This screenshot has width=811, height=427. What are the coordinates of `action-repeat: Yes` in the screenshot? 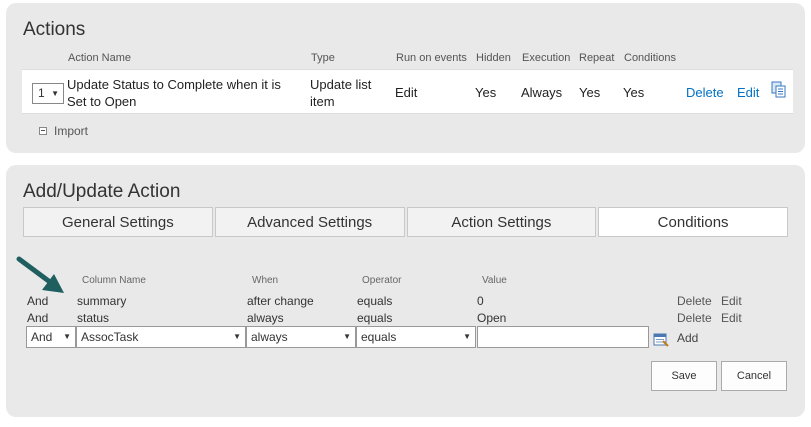 It's located at (590, 92).